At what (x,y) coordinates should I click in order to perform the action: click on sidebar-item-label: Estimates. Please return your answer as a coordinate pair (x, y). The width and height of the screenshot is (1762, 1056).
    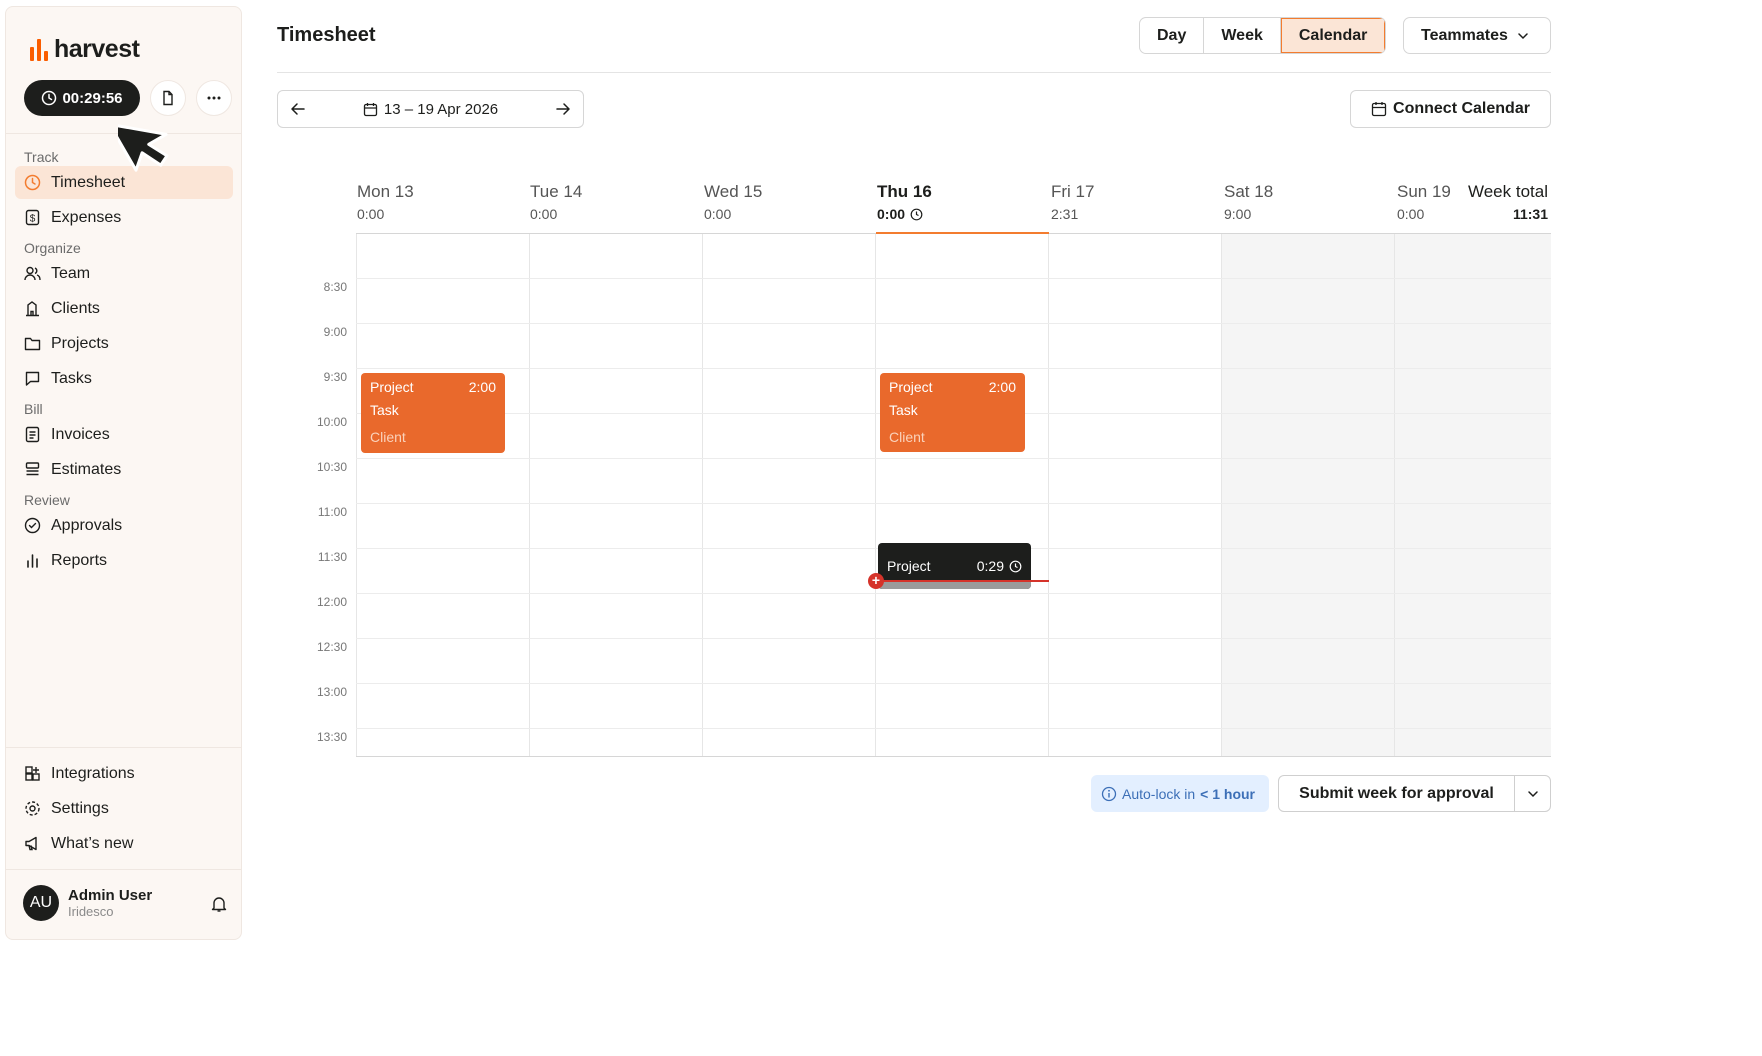
    Looking at the image, I should click on (86, 469).